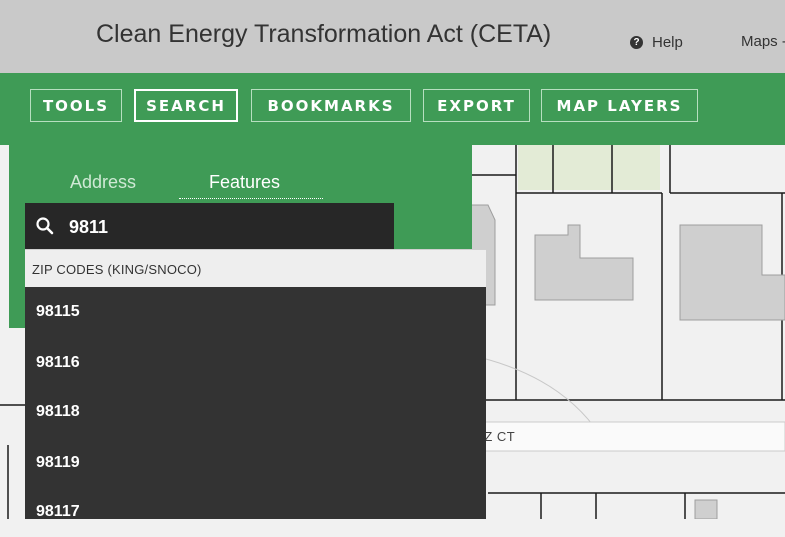 This screenshot has width=785, height=537. What do you see at coordinates (255, 512) in the screenshot?
I see `result-item: 98117` at bounding box center [255, 512].